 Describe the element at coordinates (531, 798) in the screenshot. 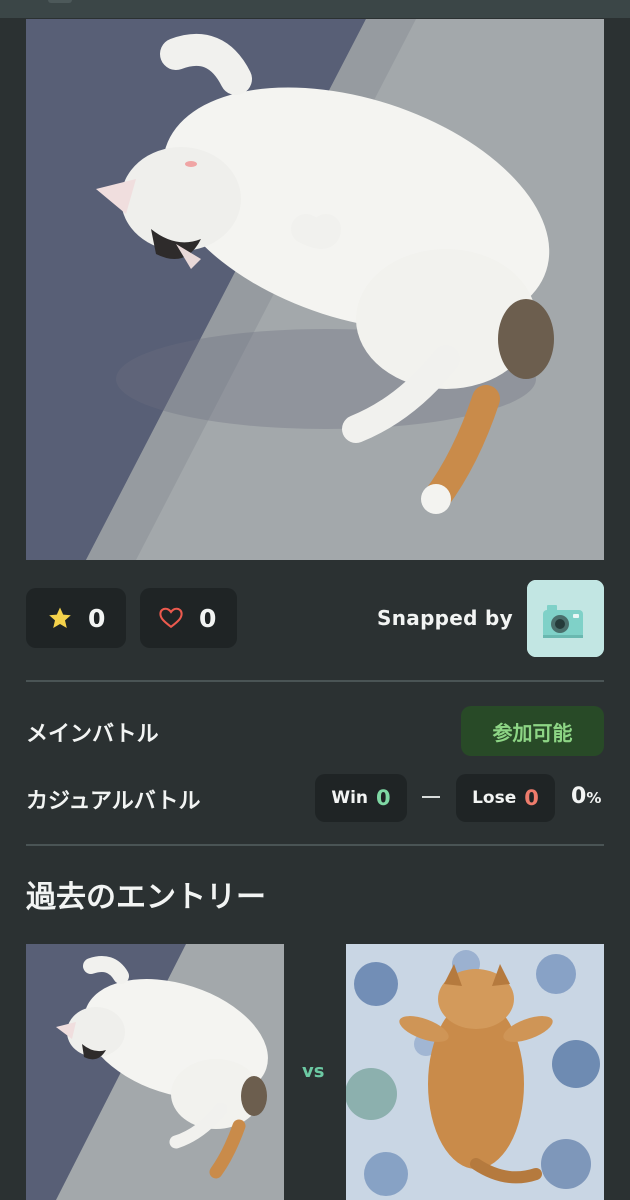

I see `lose-count: 0` at that location.